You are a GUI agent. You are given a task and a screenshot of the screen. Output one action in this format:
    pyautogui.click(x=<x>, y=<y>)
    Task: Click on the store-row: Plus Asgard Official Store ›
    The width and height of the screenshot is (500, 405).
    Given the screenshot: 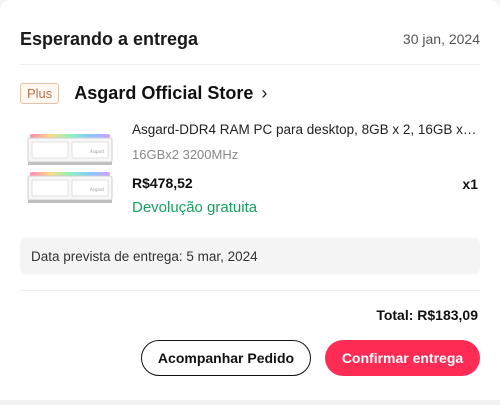 What is the action you would take?
    pyautogui.click(x=143, y=93)
    